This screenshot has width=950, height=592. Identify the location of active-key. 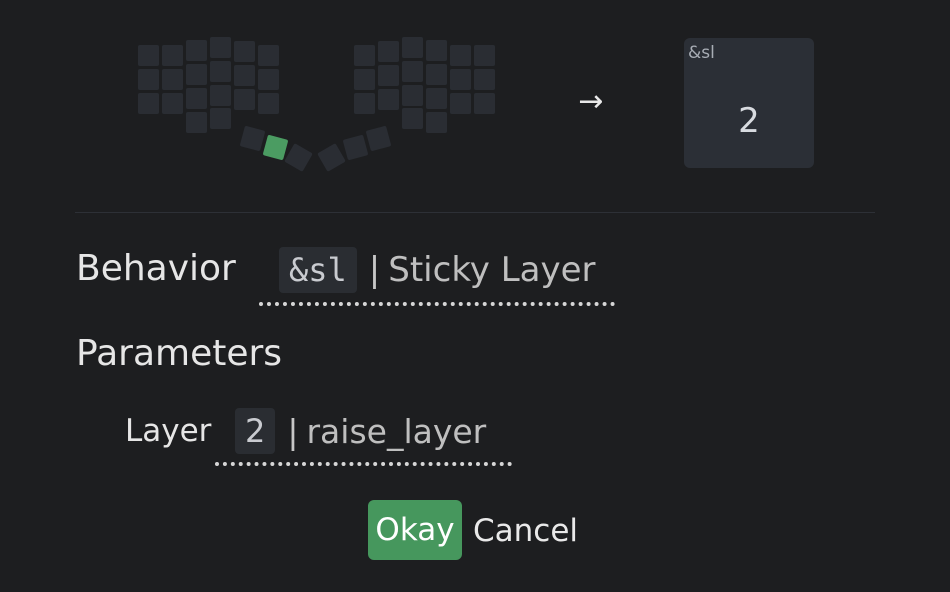
(275, 147).